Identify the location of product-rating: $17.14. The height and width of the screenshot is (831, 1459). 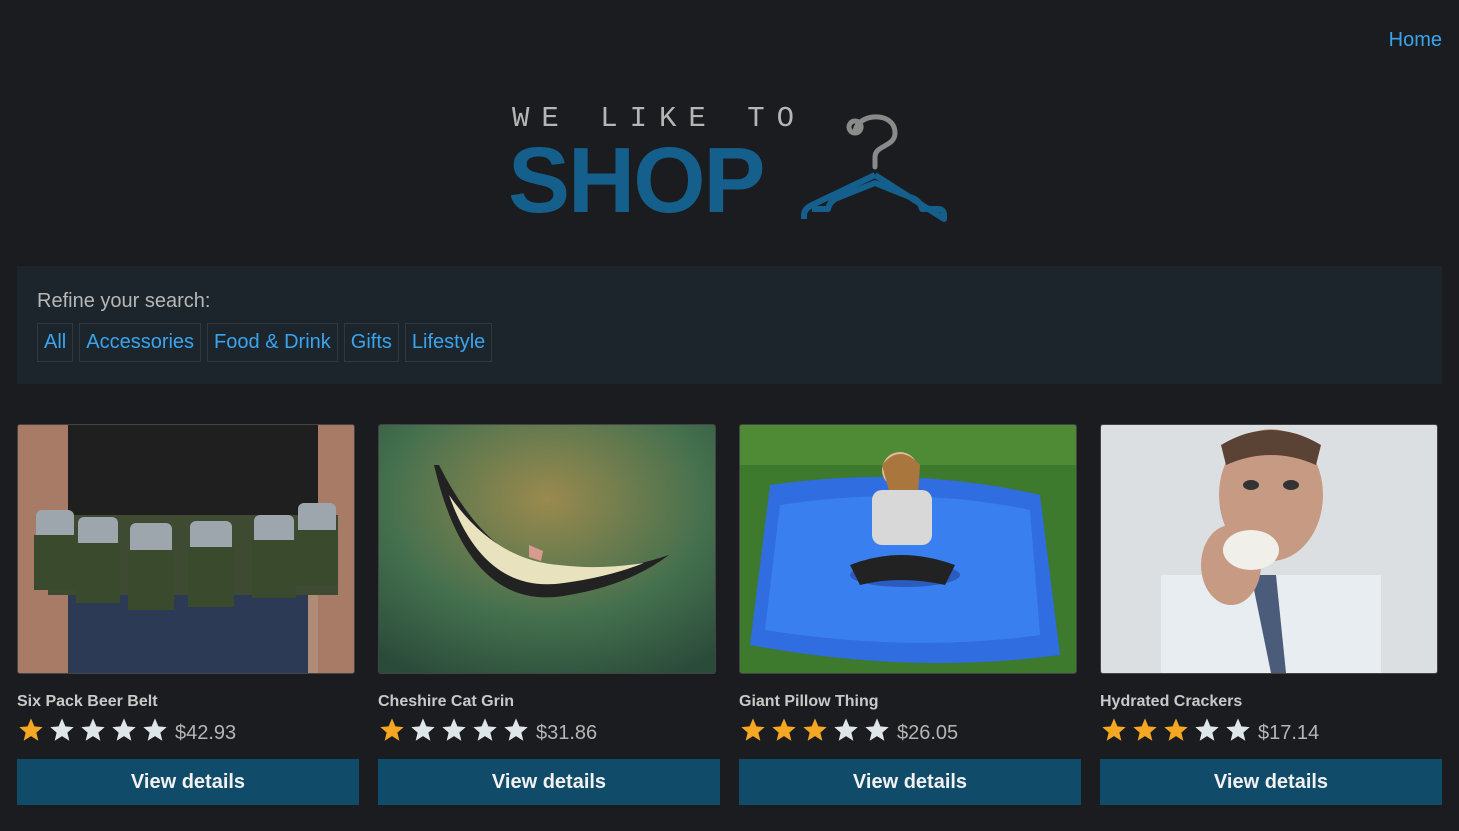
(1271, 730).